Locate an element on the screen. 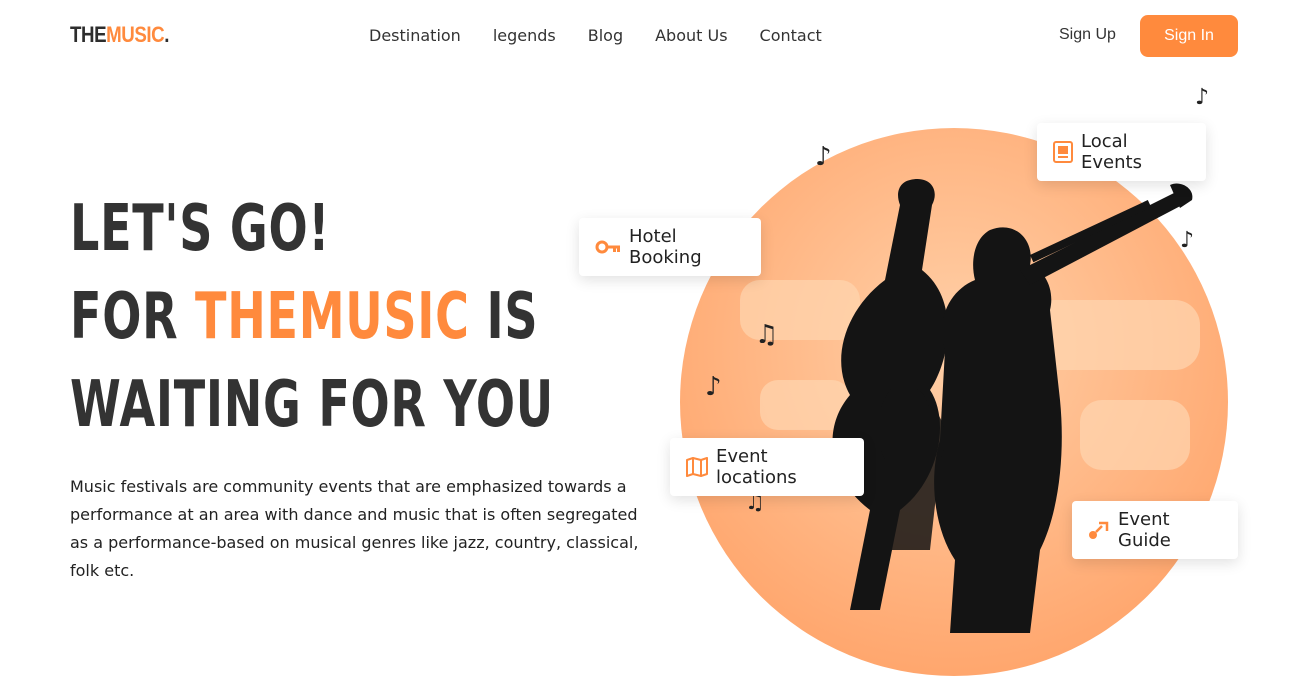  card-hotel-booking-label: Hotel Booking is located at coordinates (665, 247).